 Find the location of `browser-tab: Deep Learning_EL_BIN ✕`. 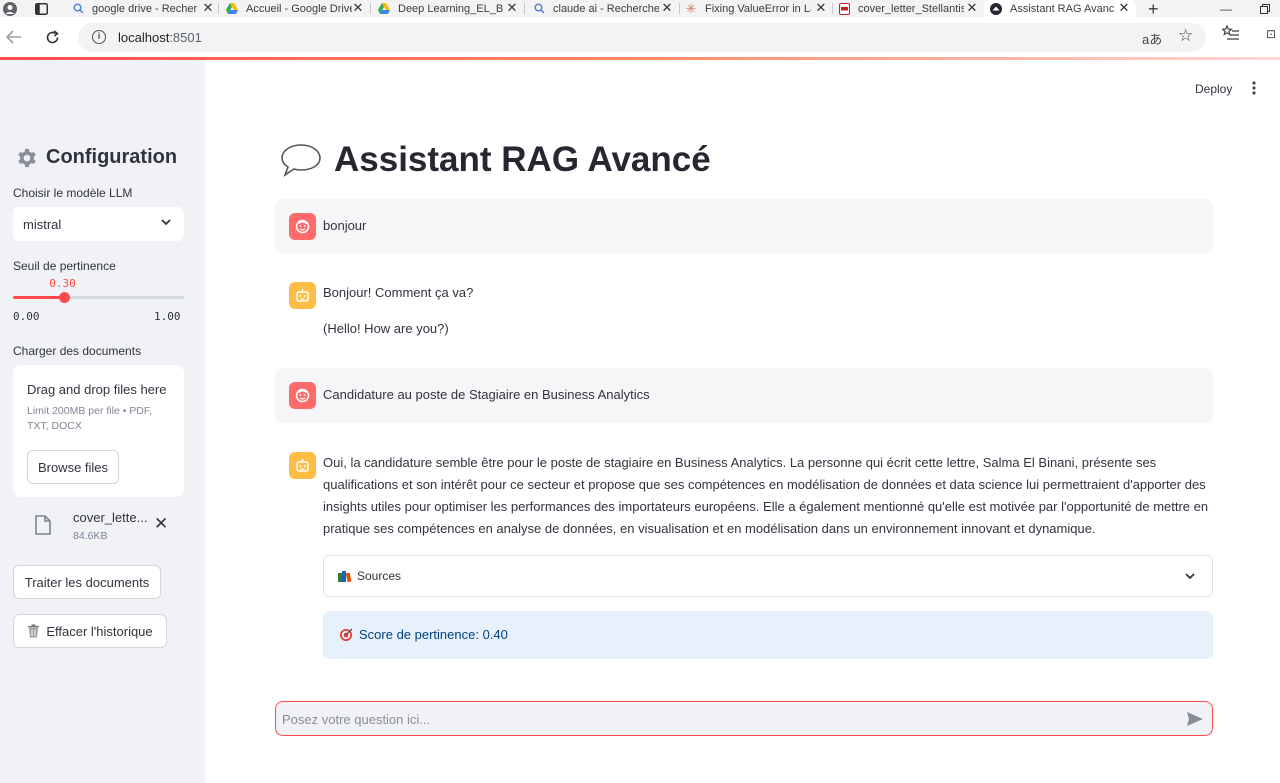

browser-tab: Deep Learning_EL_BIN ✕ is located at coordinates (448, 8).